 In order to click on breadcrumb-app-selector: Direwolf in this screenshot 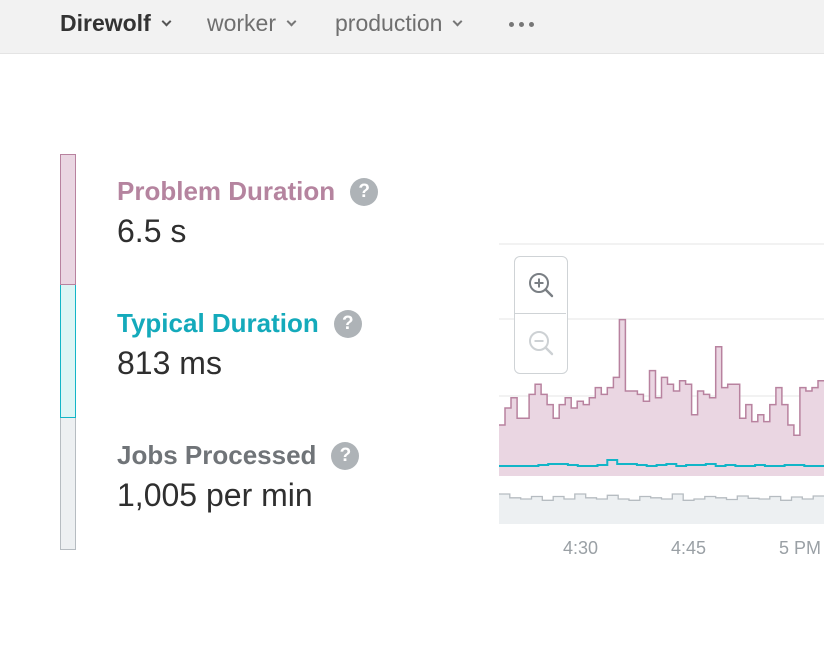, I will do `click(116, 23)`.